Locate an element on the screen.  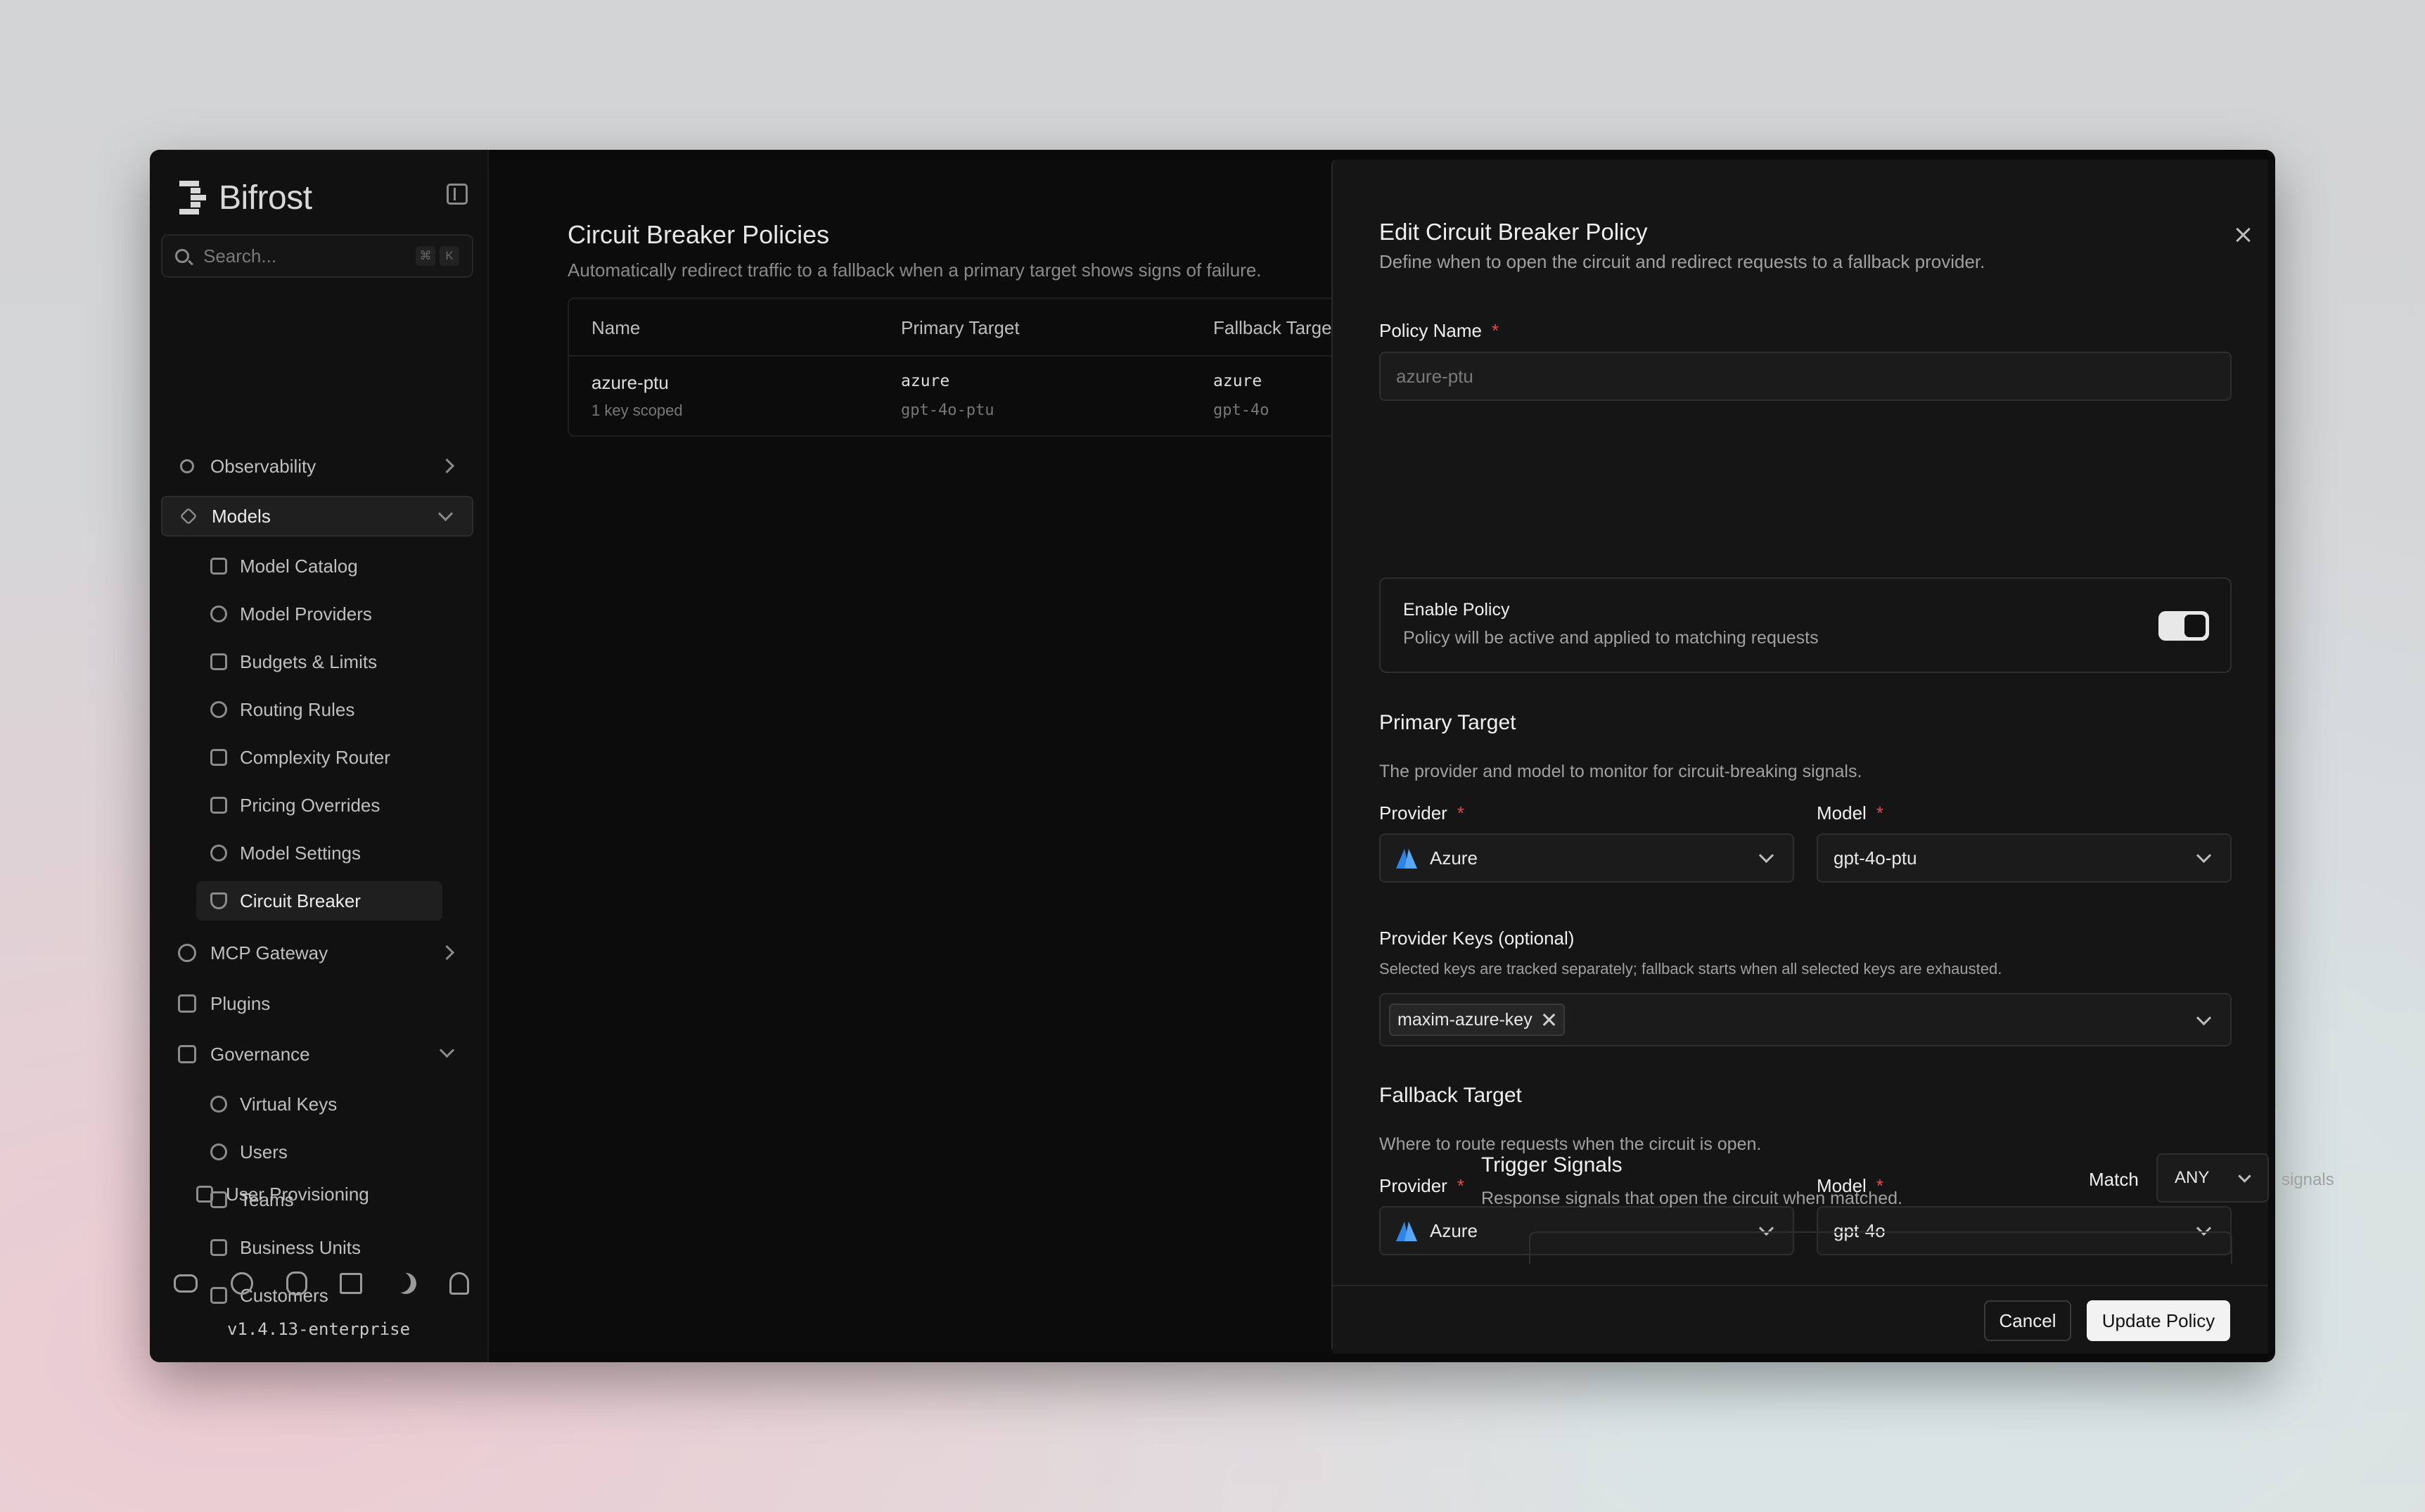
sidebar-item-label: Users is located at coordinates (264, 1151).